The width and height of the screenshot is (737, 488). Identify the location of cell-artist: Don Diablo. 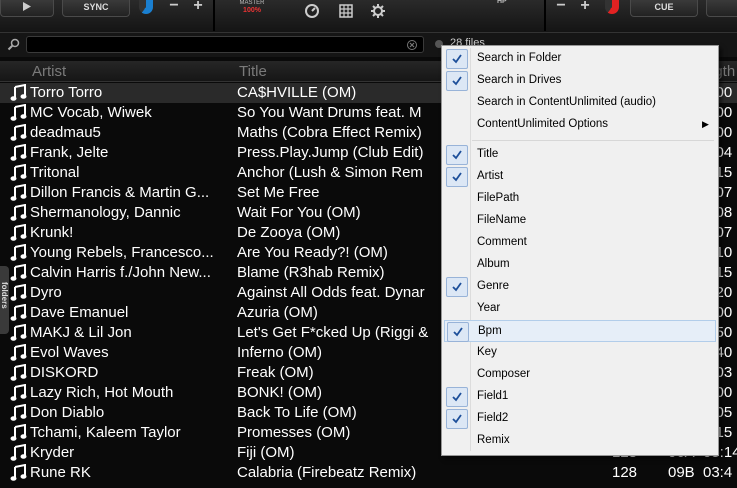
(67, 412).